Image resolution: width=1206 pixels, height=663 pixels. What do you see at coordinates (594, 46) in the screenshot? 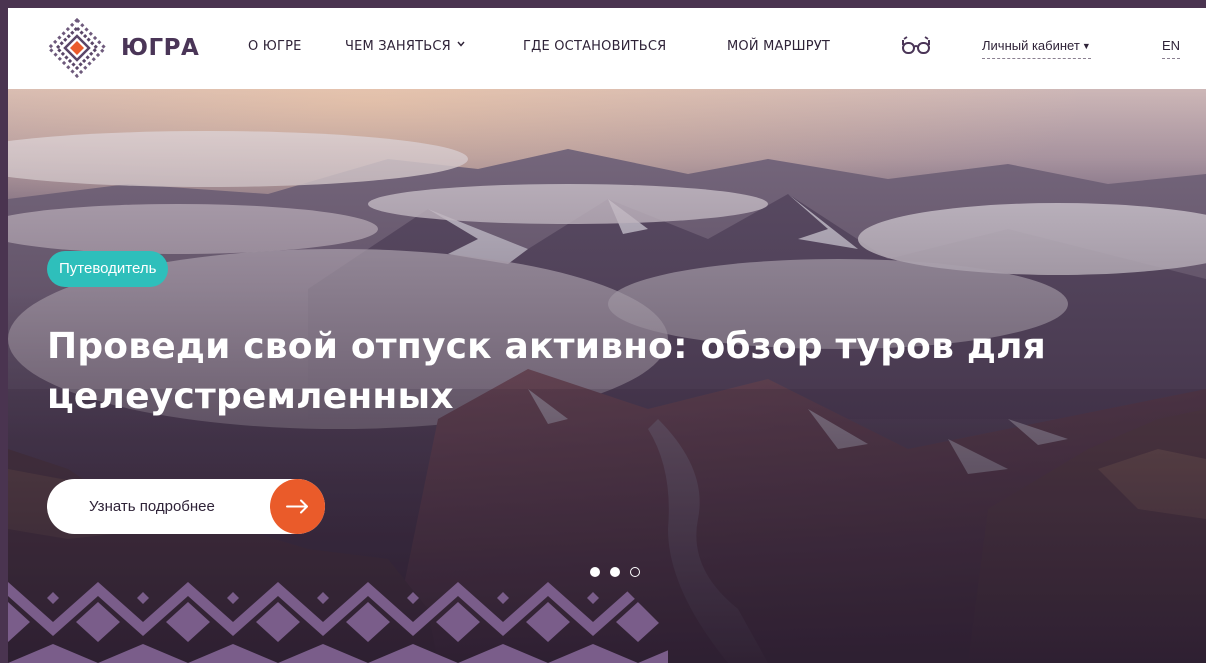
I see `nav-stay: ГДЕ ОСТАНОВИТЬСЯ` at bounding box center [594, 46].